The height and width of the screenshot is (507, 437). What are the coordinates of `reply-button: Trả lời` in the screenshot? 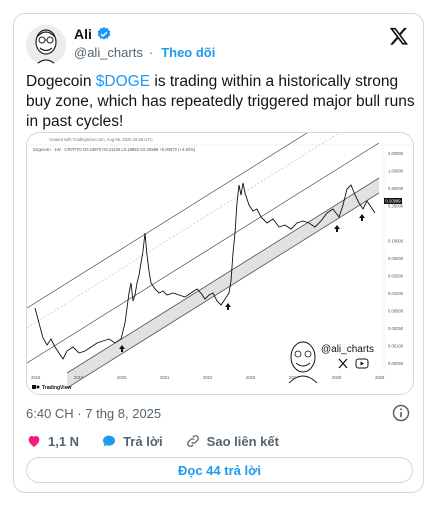 It's located at (132, 441).